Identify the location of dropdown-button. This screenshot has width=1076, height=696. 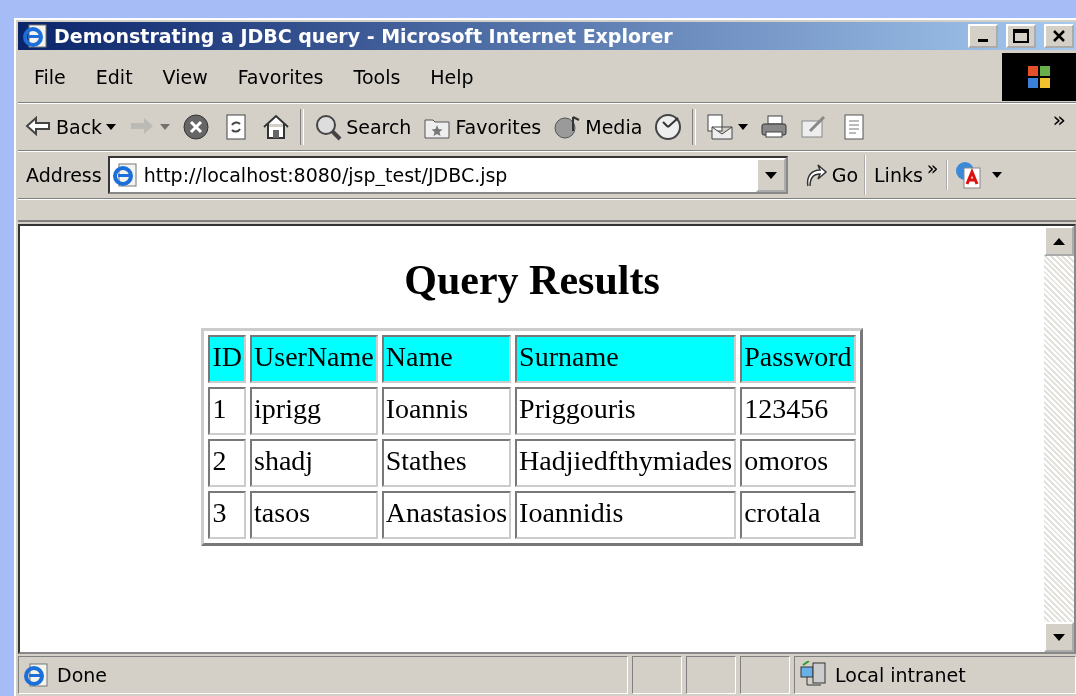
(770, 175).